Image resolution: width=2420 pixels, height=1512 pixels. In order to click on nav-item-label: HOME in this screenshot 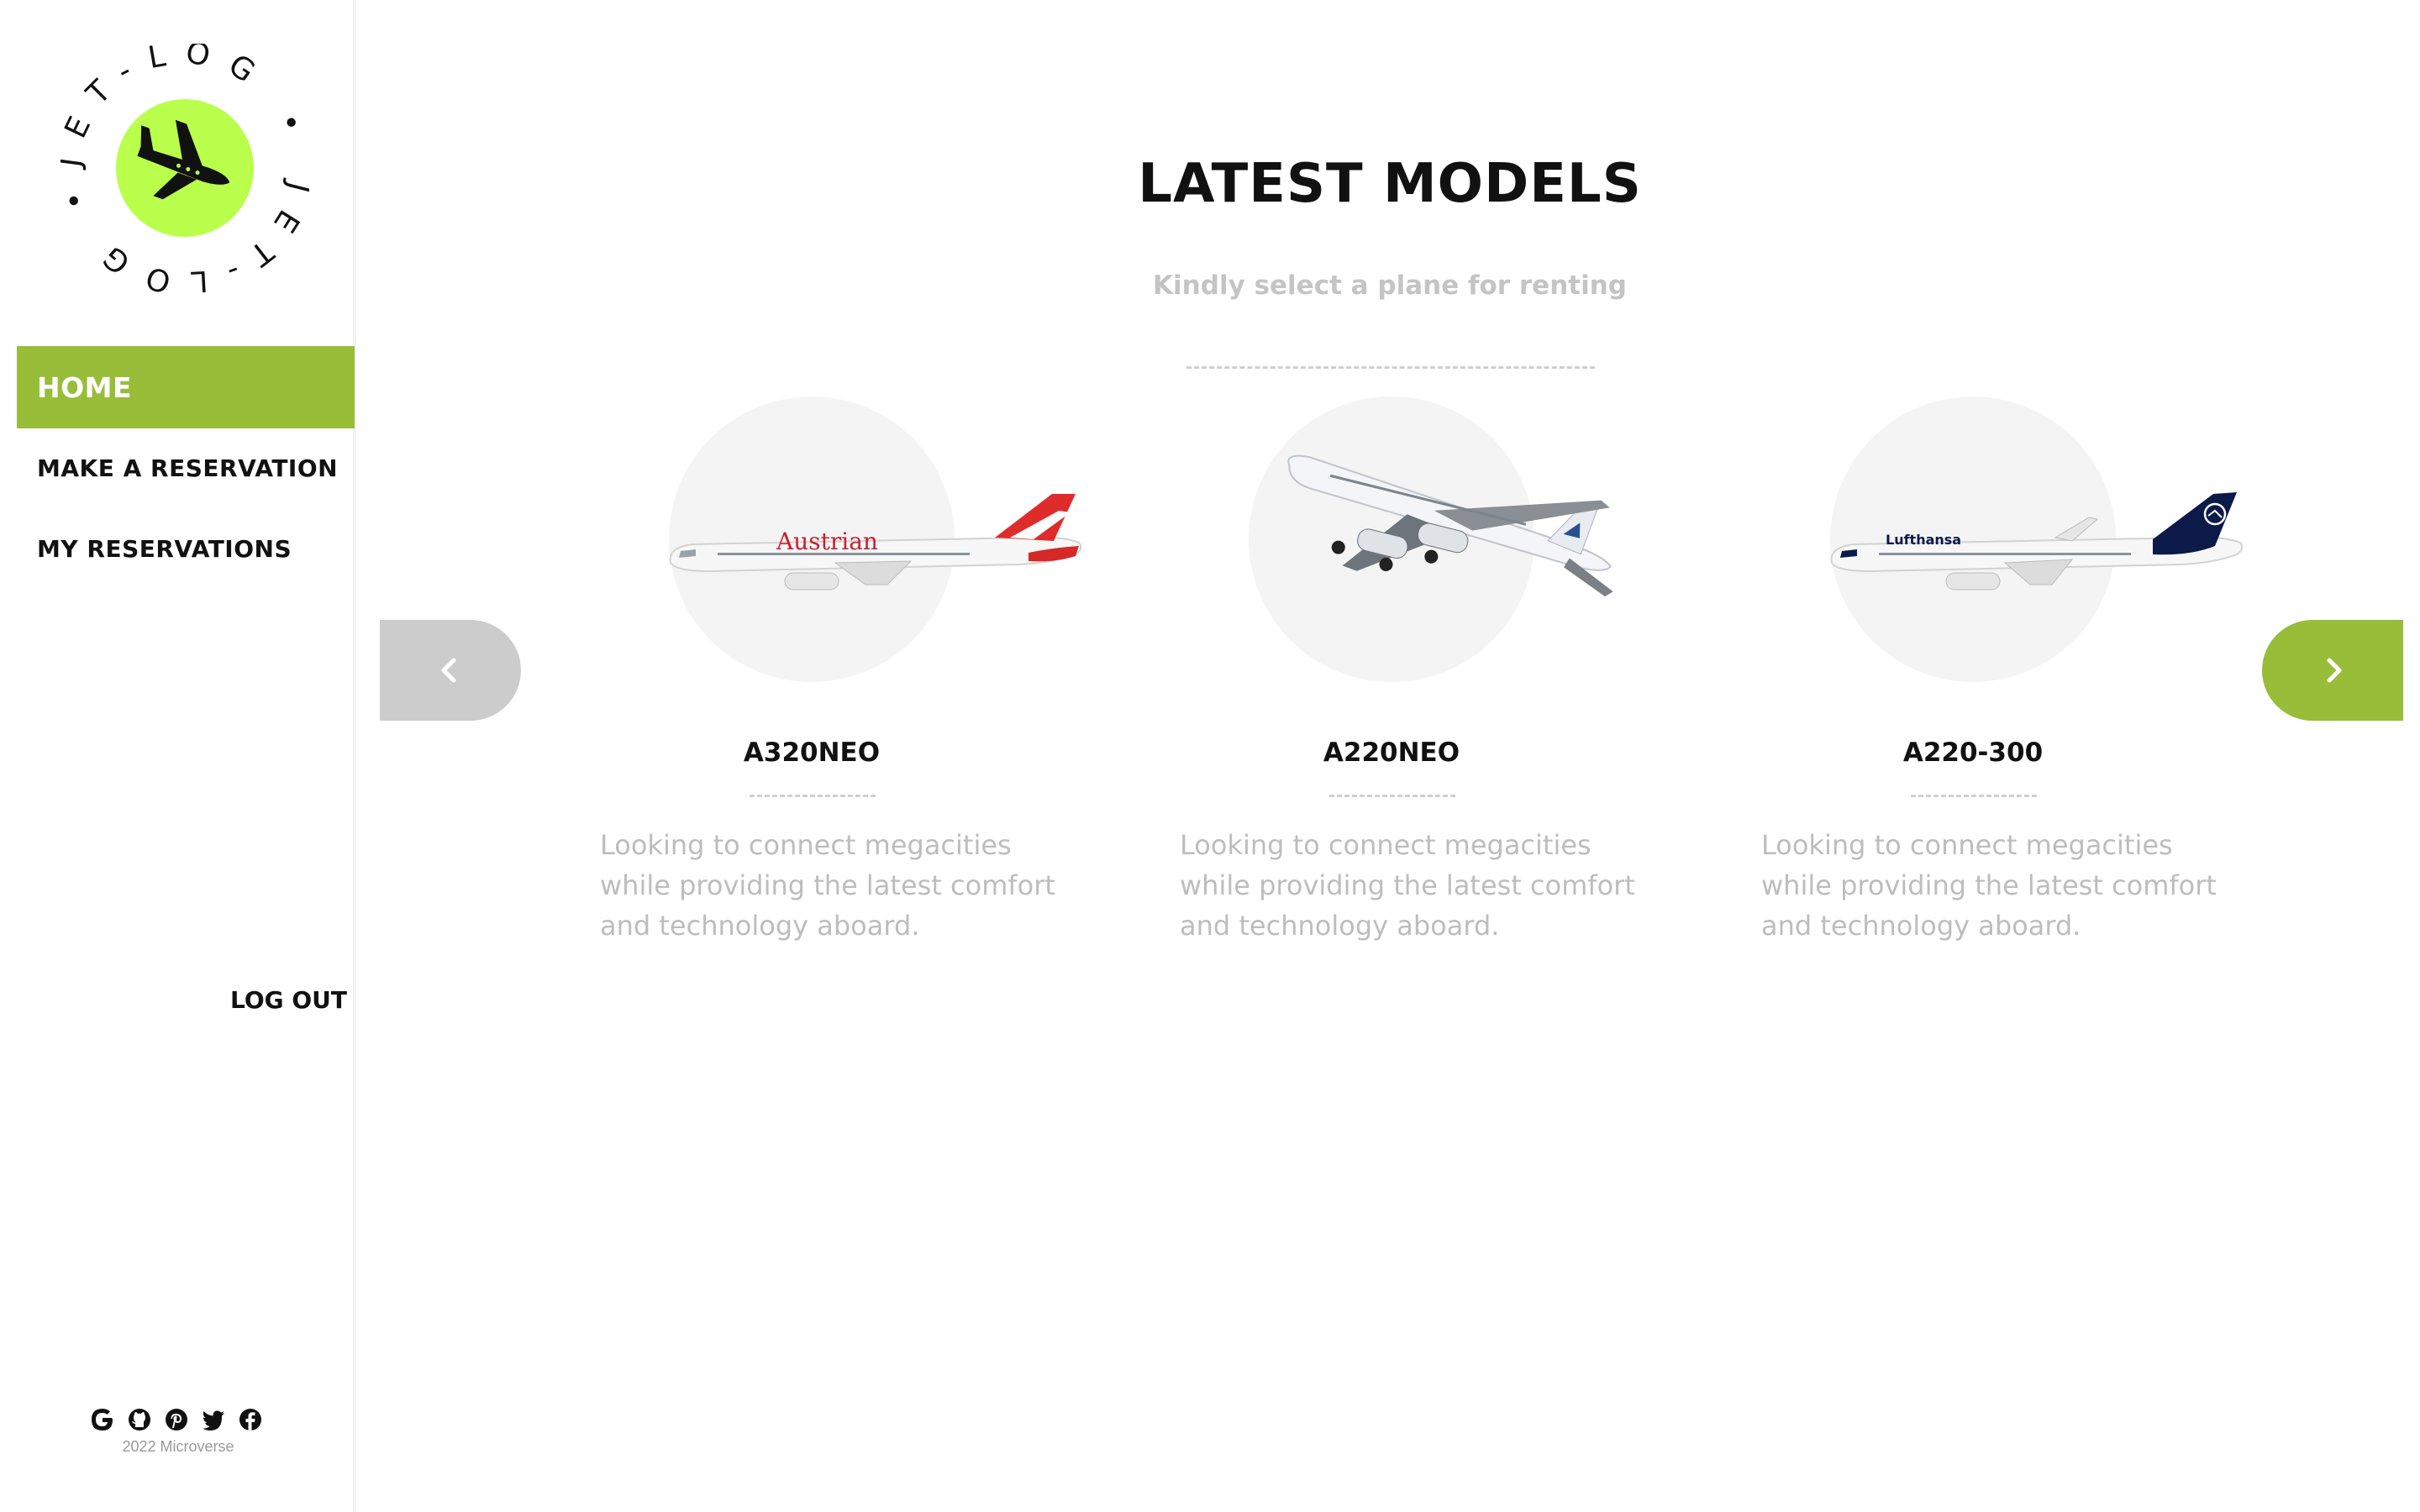, I will do `click(85, 387)`.